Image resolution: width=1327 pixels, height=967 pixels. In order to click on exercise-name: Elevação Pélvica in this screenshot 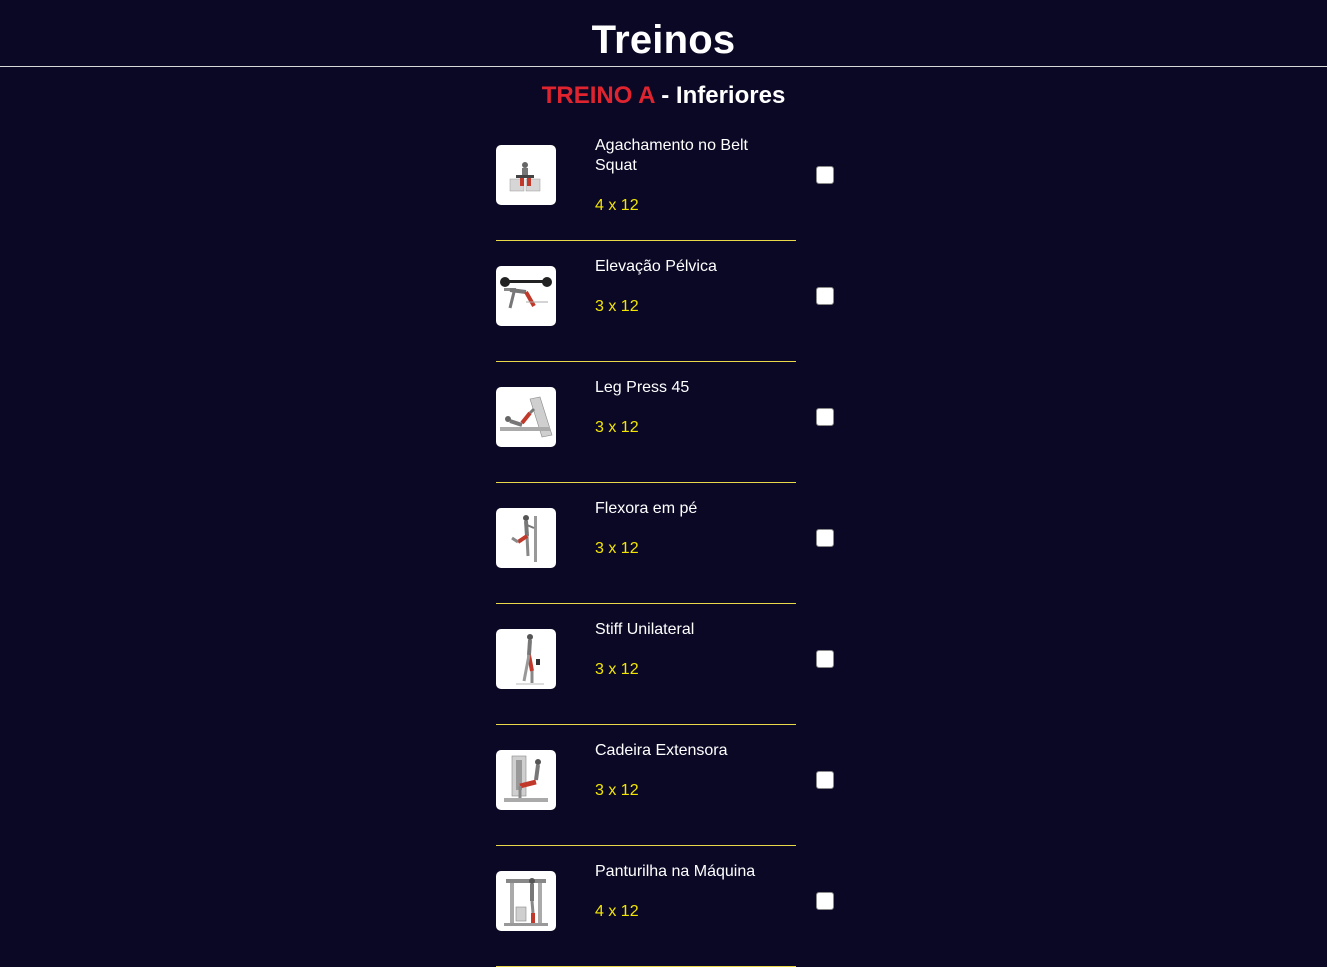, I will do `click(656, 266)`.